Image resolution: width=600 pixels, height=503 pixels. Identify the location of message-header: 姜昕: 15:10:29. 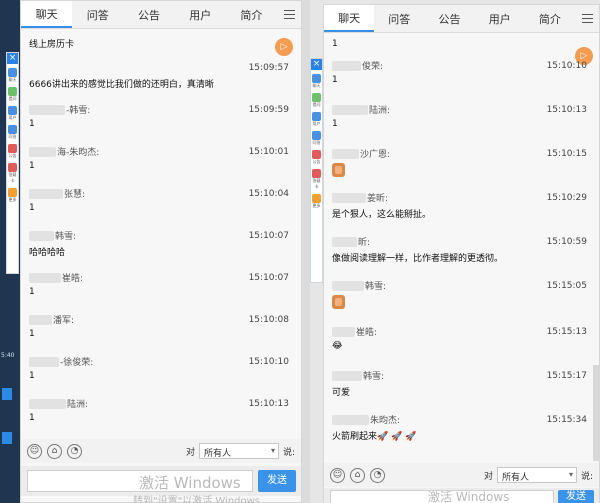
(461, 198).